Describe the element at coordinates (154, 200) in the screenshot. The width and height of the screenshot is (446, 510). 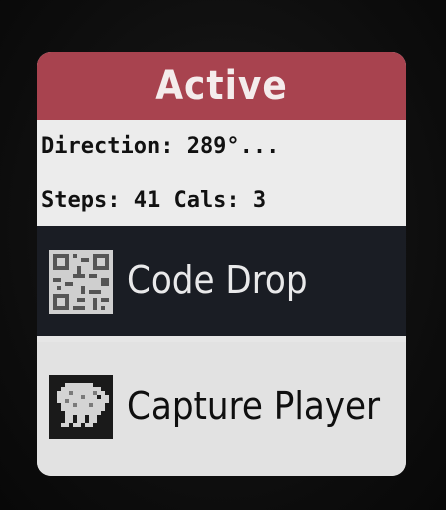
I see `steps-calories-readout: Steps: 41 Cals: 3` at that location.